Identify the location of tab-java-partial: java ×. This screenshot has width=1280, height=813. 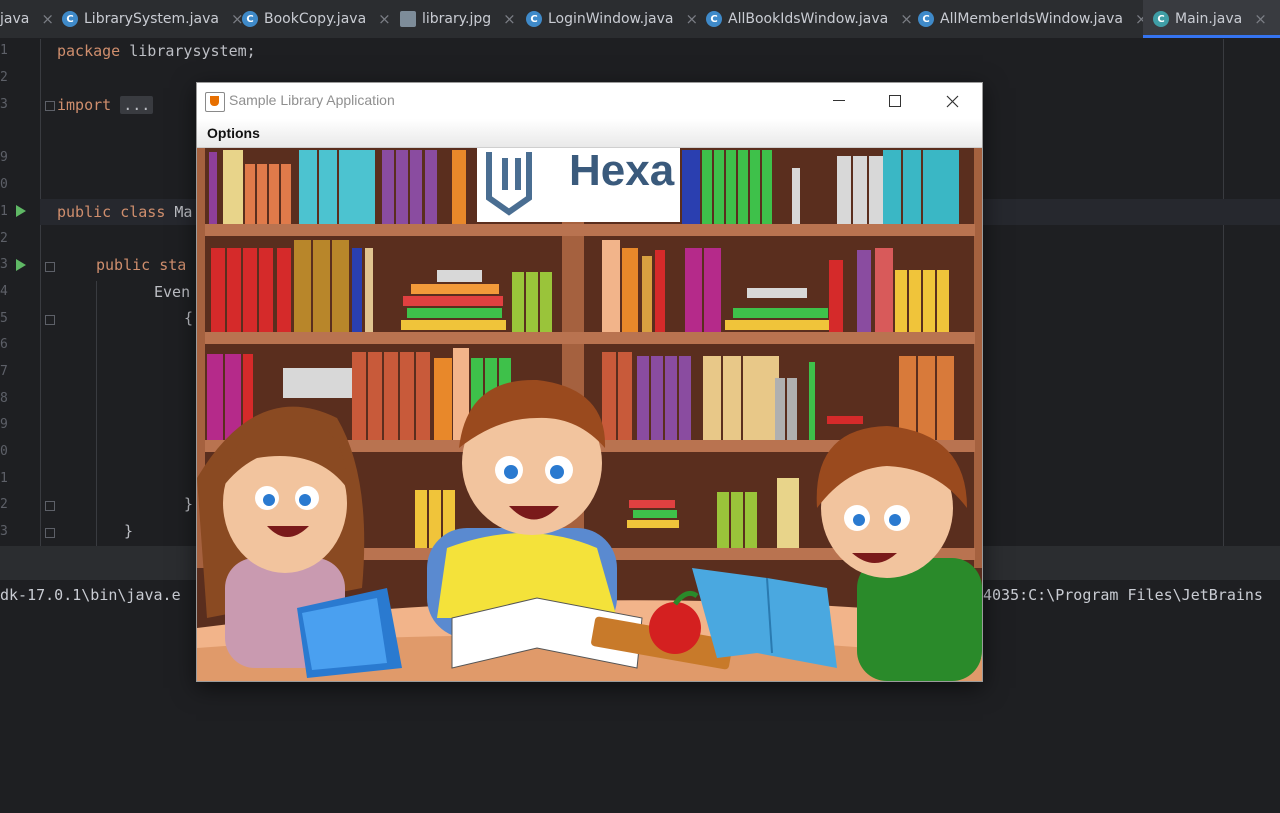
(27, 19).